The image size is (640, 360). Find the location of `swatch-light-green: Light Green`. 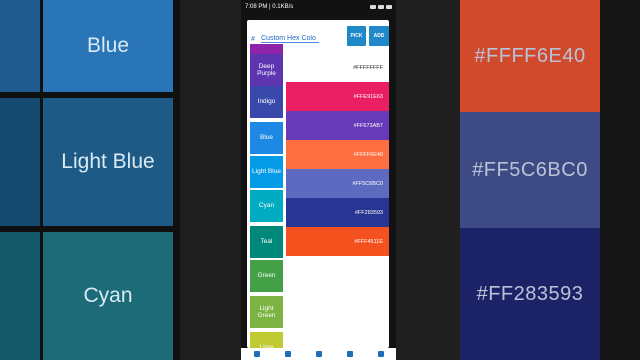

swatch-light-green: Light Green is located at coordinates (266, 312).